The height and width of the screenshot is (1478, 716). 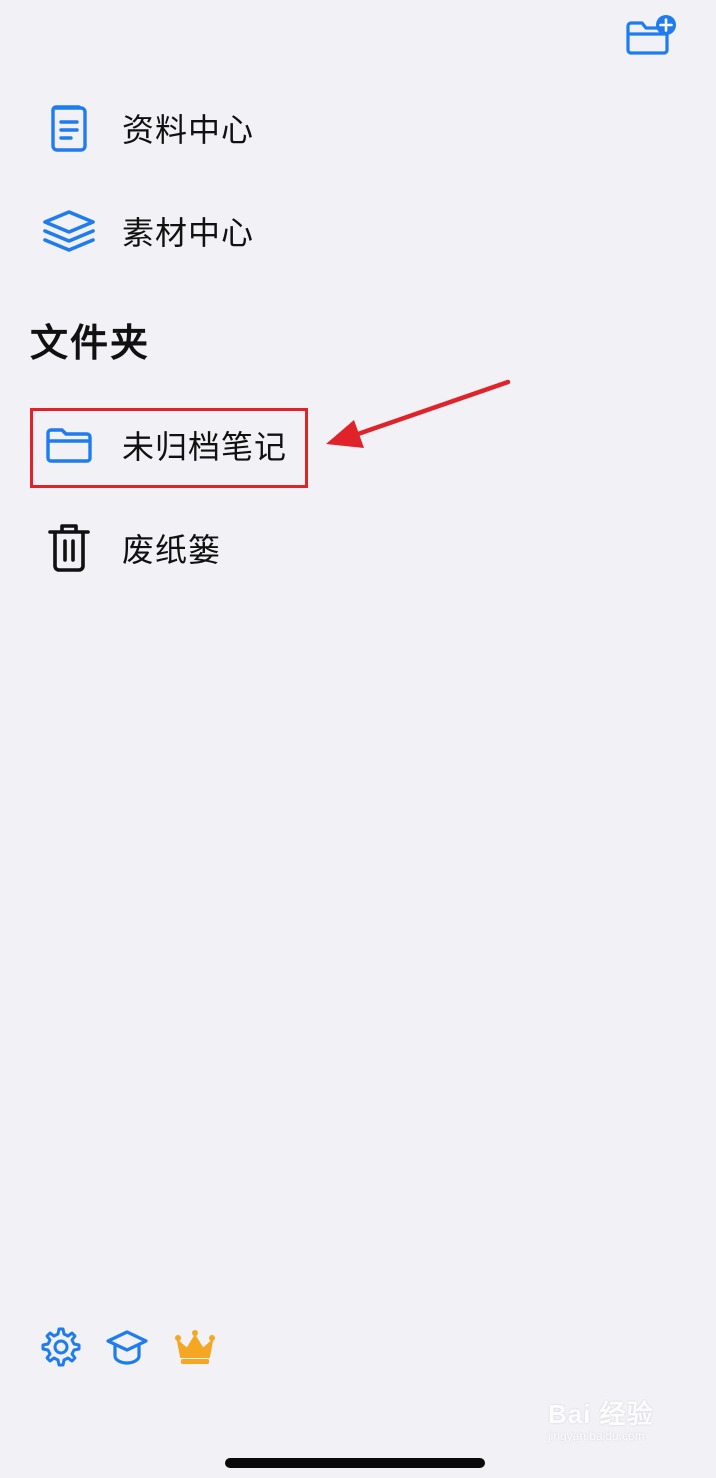 I want to click on home-indicator, so click(x=355, y=1463).